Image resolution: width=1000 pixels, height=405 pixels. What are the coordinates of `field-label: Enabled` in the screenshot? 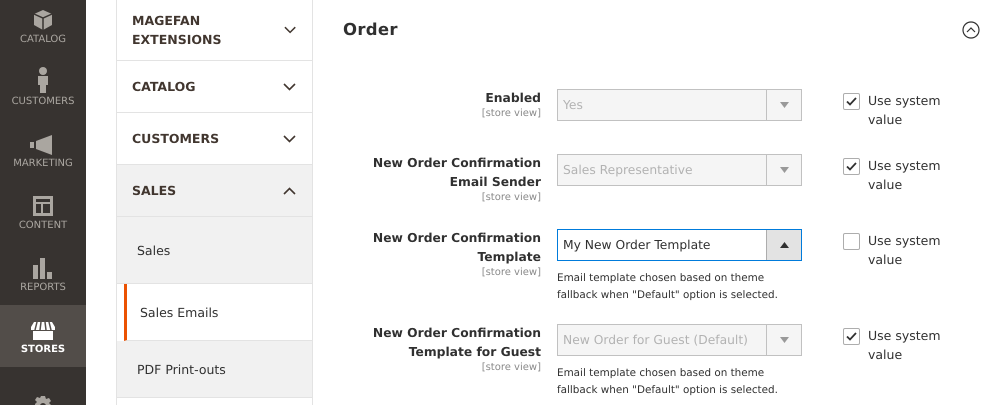 It's located at (513, 98).